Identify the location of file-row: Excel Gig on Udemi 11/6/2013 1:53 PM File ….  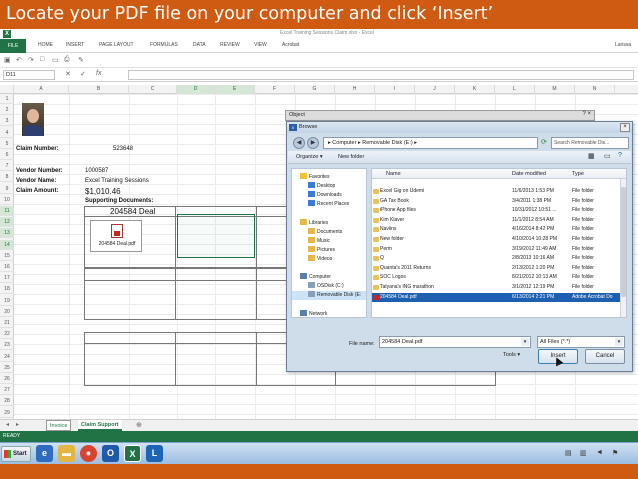
(497, 192).